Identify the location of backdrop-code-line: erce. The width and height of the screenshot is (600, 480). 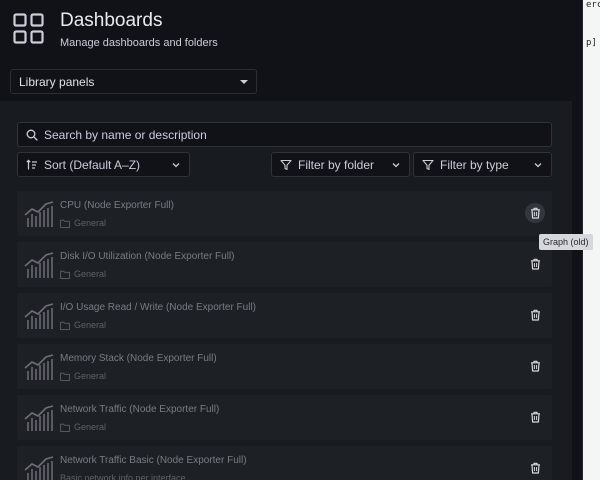
(593, 5).